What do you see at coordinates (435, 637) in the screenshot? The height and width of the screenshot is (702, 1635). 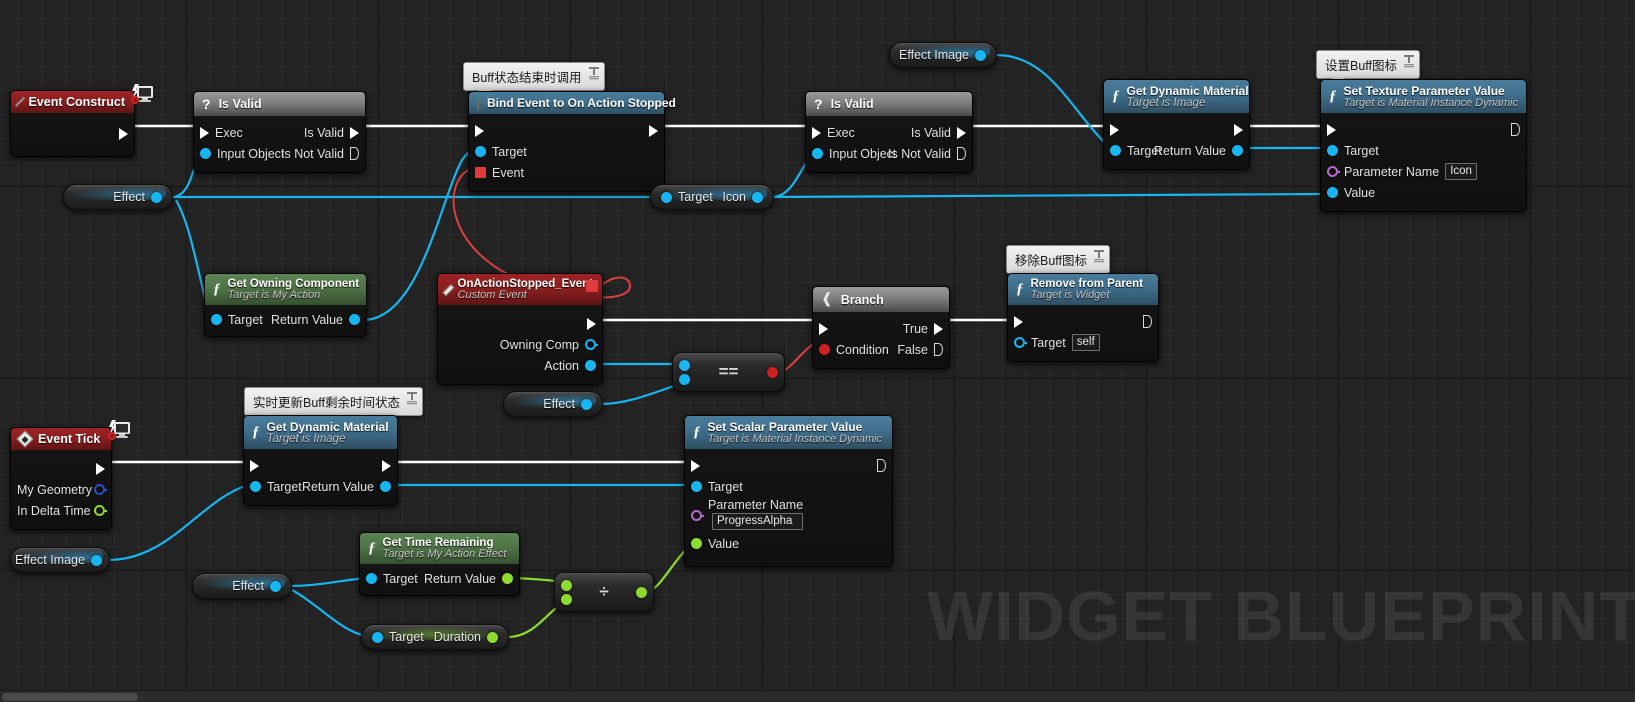 I see `node-get-duration: Target Duration` at bounding box center [435, 637].